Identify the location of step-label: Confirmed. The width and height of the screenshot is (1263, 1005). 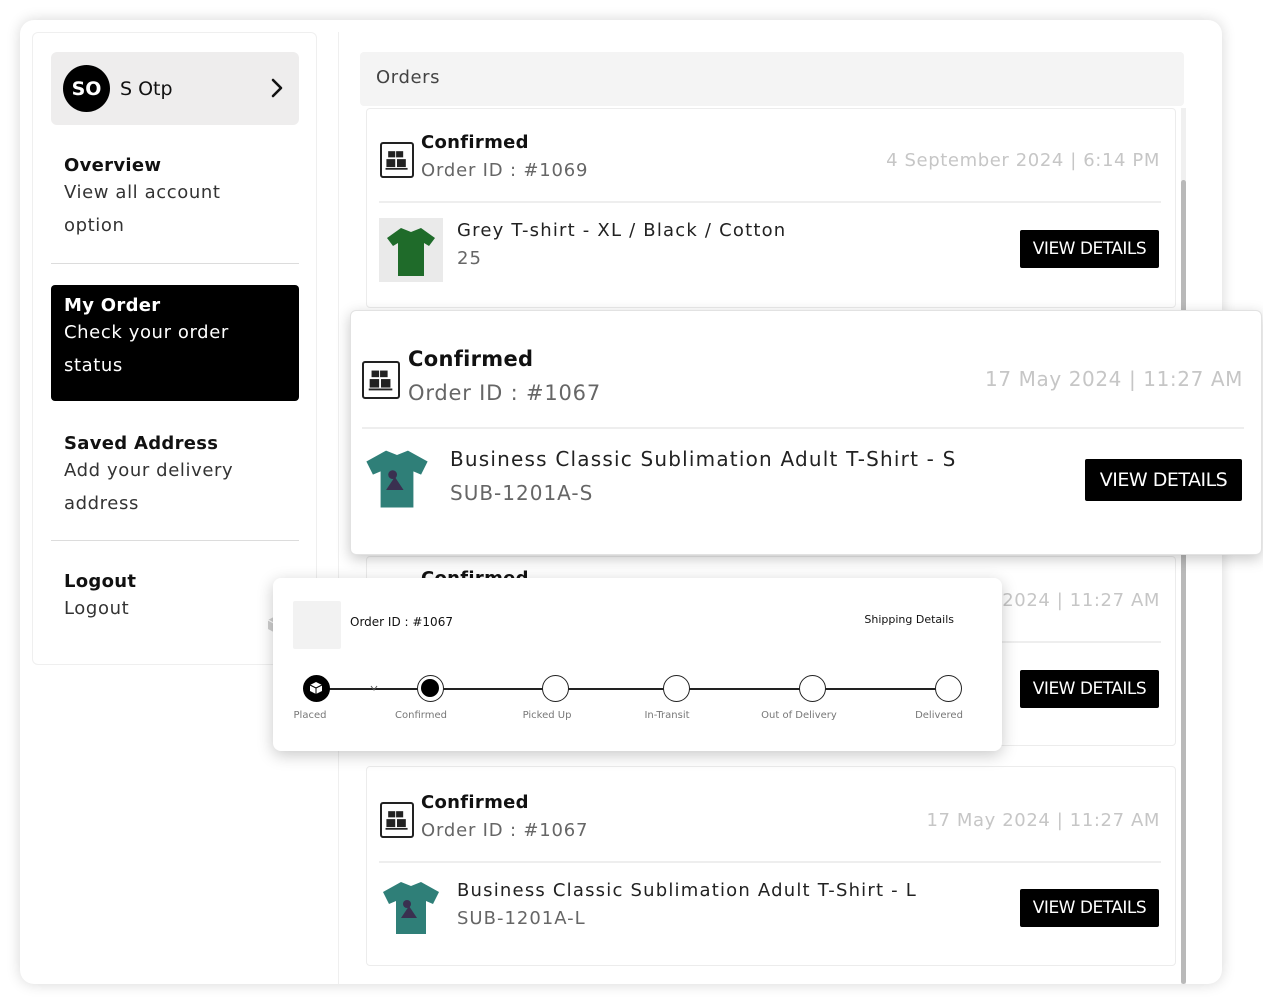
(421, 715).